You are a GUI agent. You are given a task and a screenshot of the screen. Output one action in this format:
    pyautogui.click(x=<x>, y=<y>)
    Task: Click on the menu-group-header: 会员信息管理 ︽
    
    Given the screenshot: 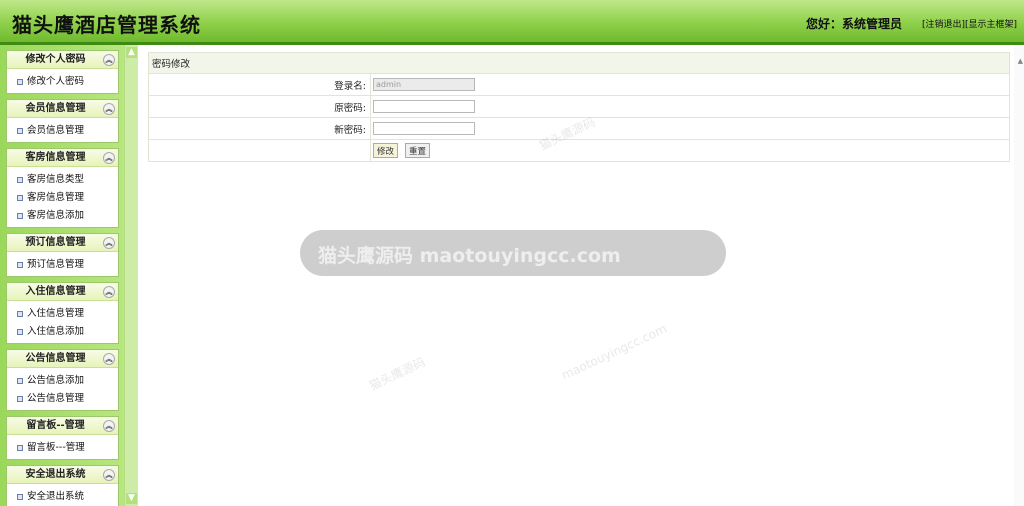 What is the action you would take?
    pyautogui.click(x=62, y=109)
    